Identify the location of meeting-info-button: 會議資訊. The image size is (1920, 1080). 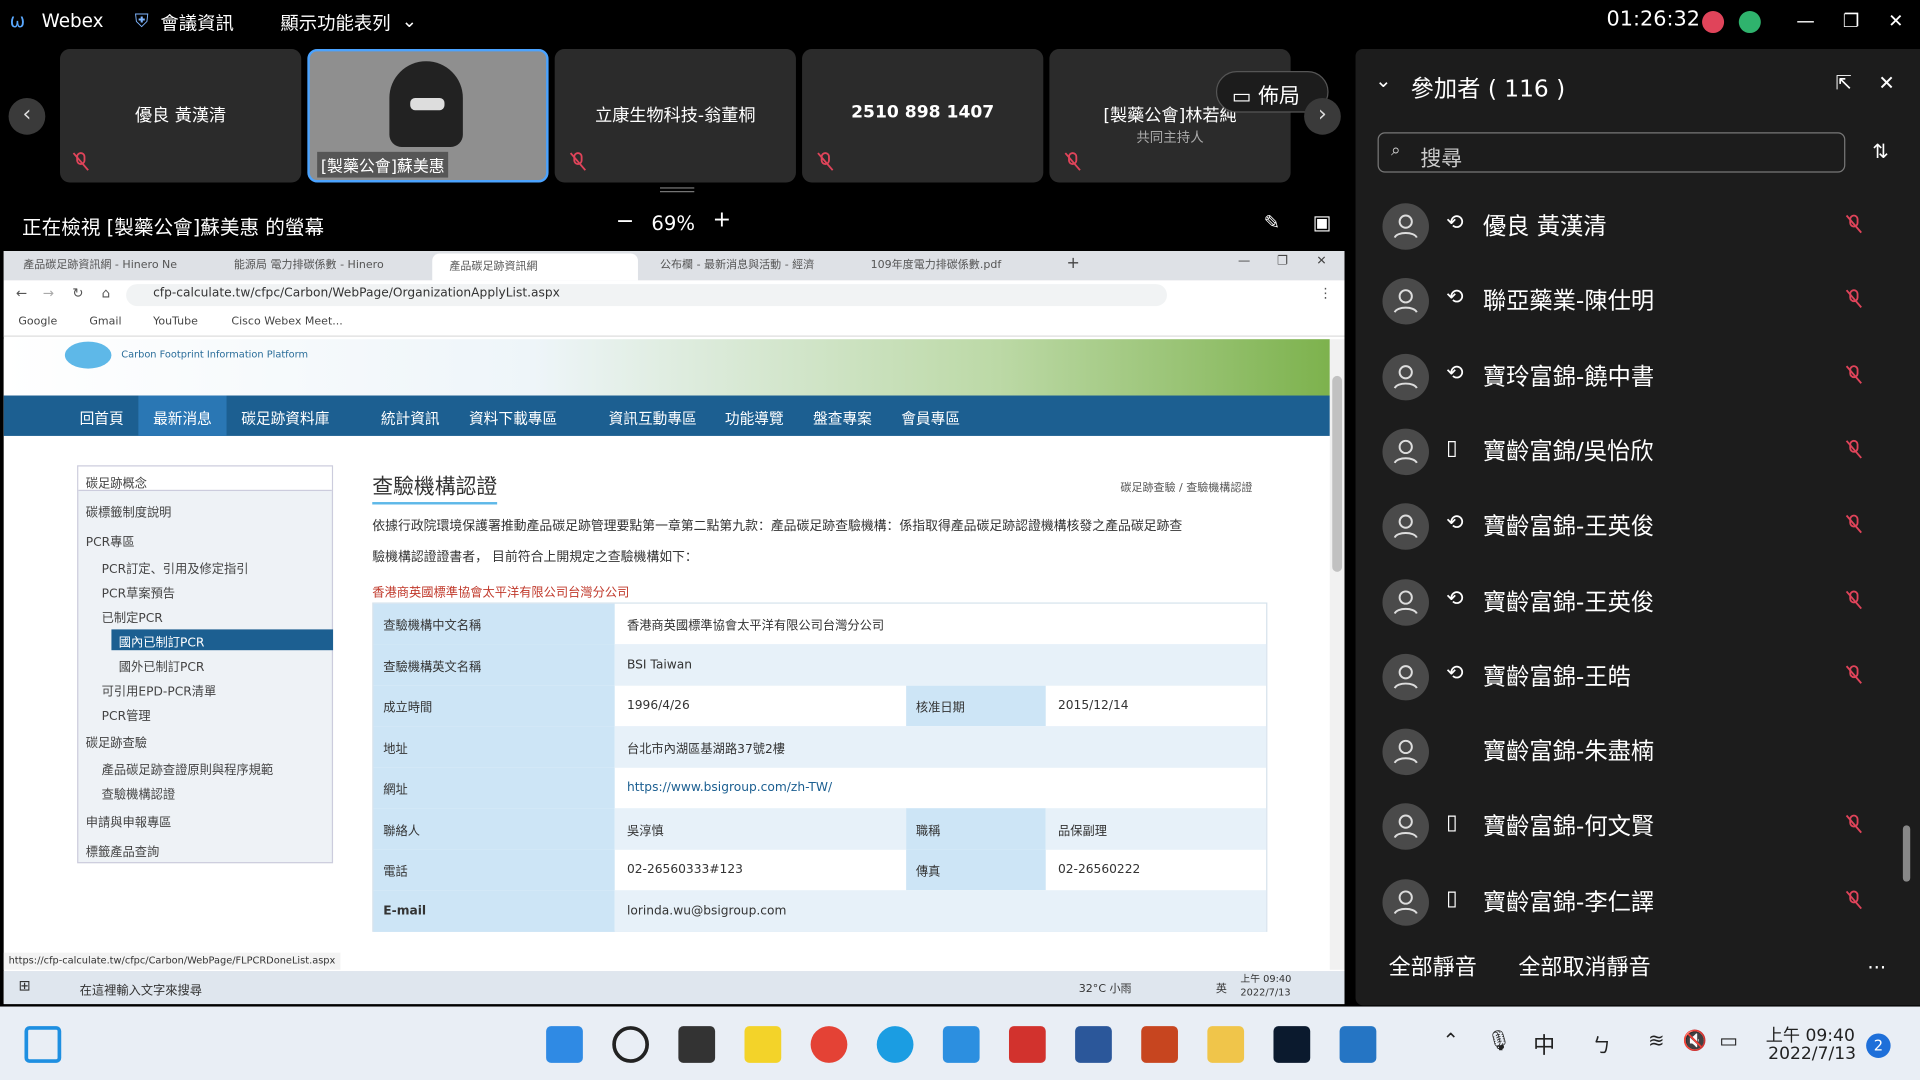
(196, 23).